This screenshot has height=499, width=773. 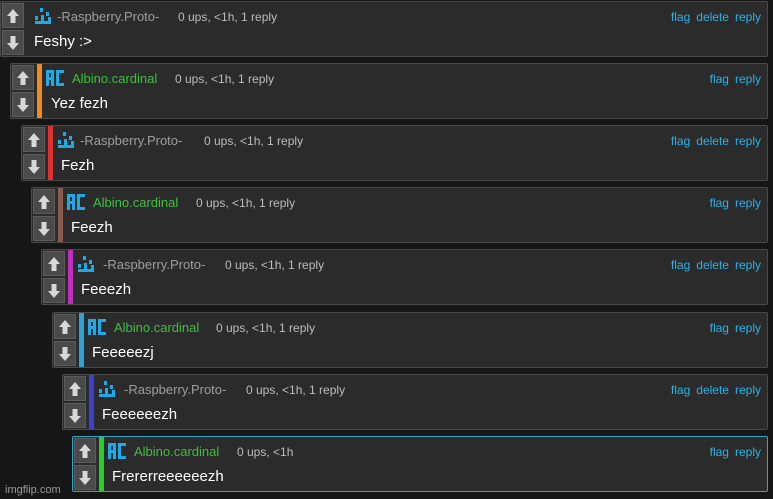 I want to click on comment-text: Feshy :>, so click(x=63, y=41).